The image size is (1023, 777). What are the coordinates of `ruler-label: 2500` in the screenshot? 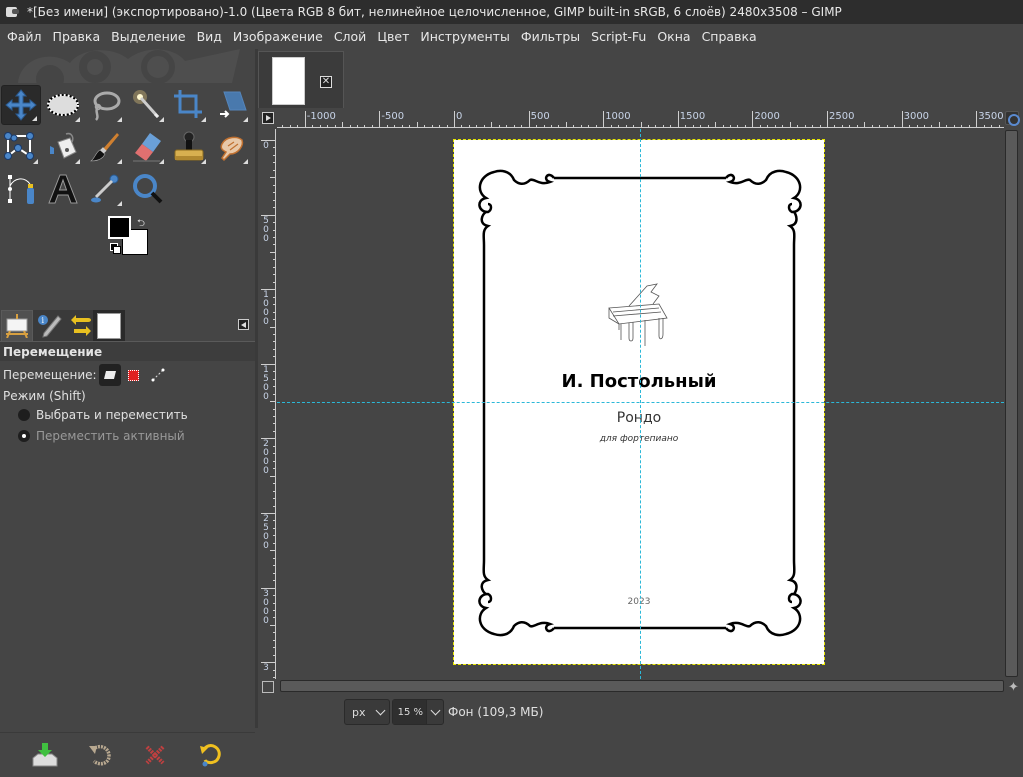 It's located at (842, 116).